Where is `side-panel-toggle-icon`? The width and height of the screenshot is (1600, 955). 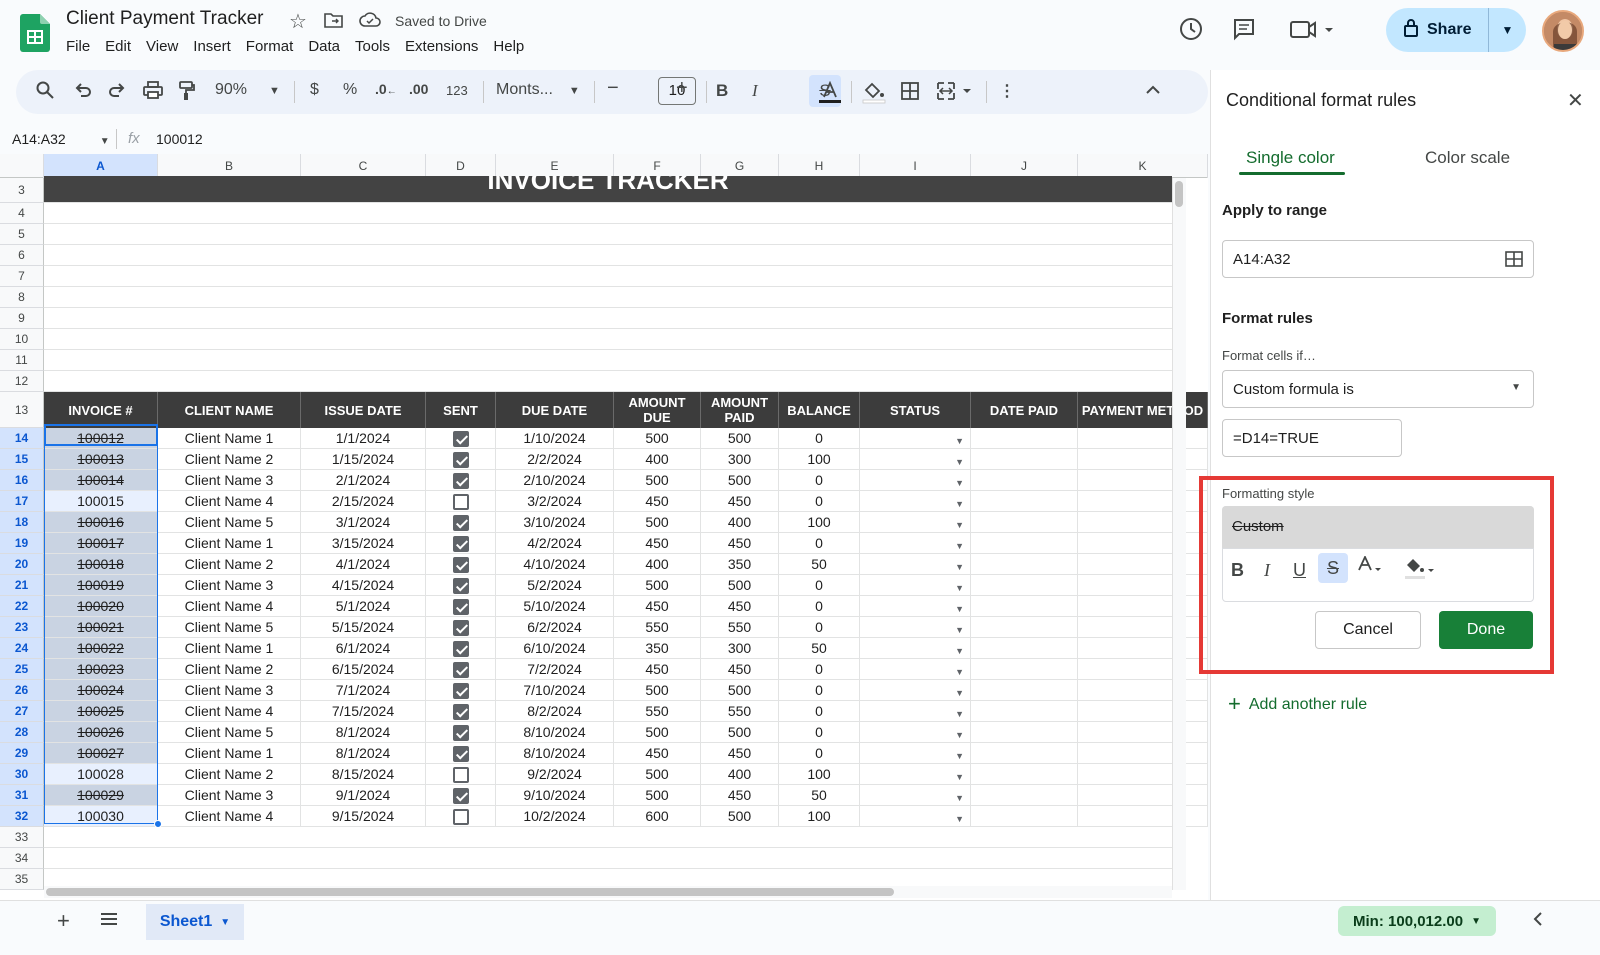
side-panel-toggle-icon is located at coordinates (1538, 921).